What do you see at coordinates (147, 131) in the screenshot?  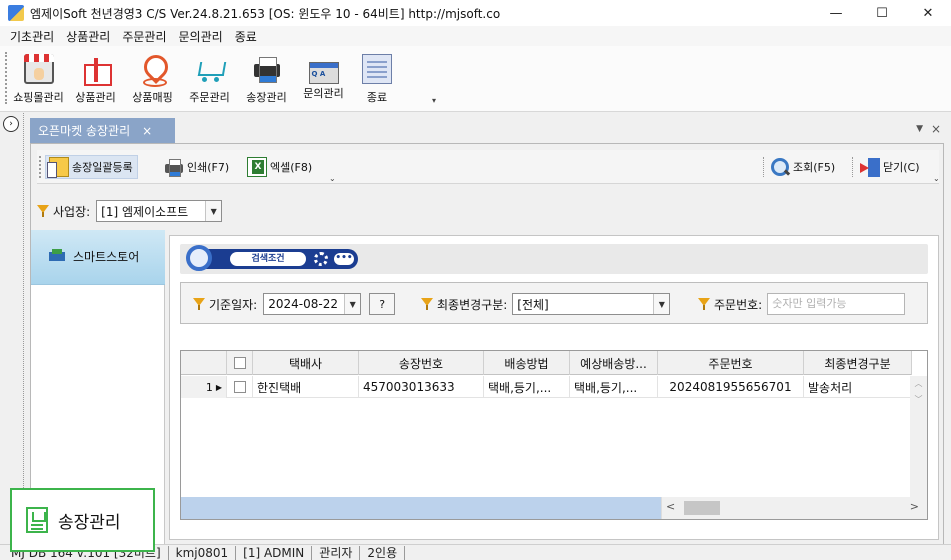 I see `tab-close-icon: ×` at bounding box center [147, 131].